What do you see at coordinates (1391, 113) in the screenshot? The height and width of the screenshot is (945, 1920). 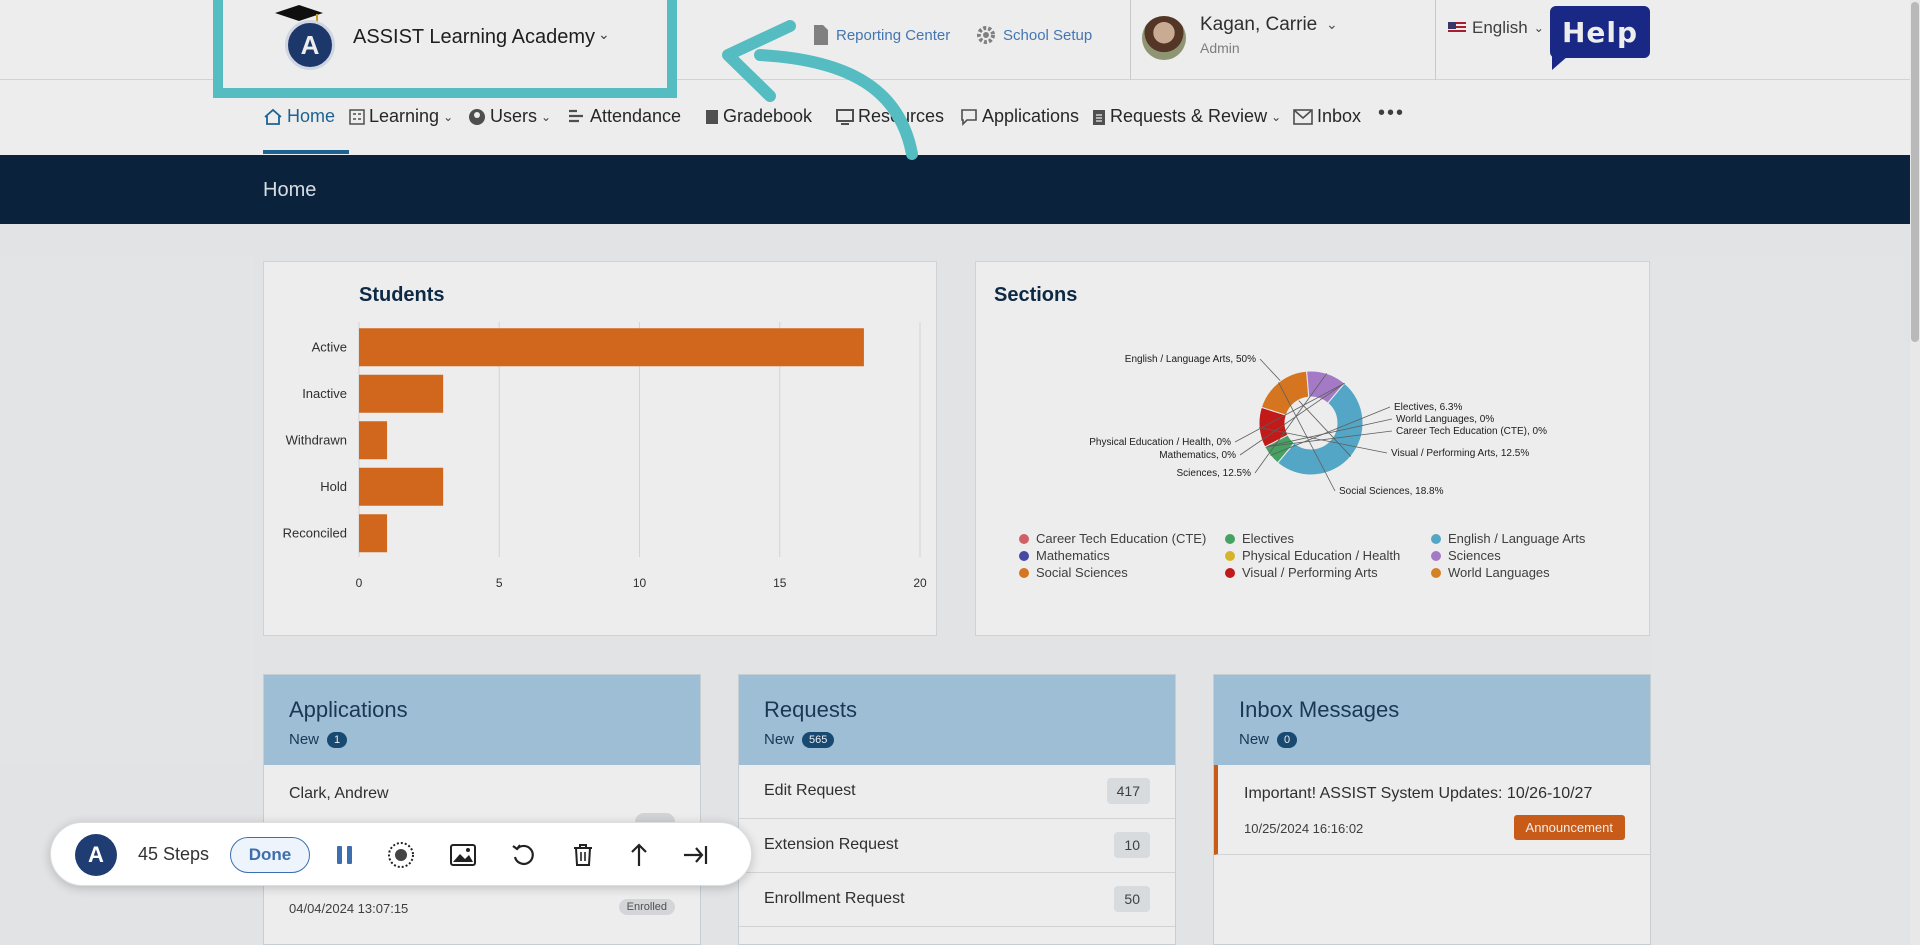 I see `more-menu-button: •••` at bounding box center [1391, 113].